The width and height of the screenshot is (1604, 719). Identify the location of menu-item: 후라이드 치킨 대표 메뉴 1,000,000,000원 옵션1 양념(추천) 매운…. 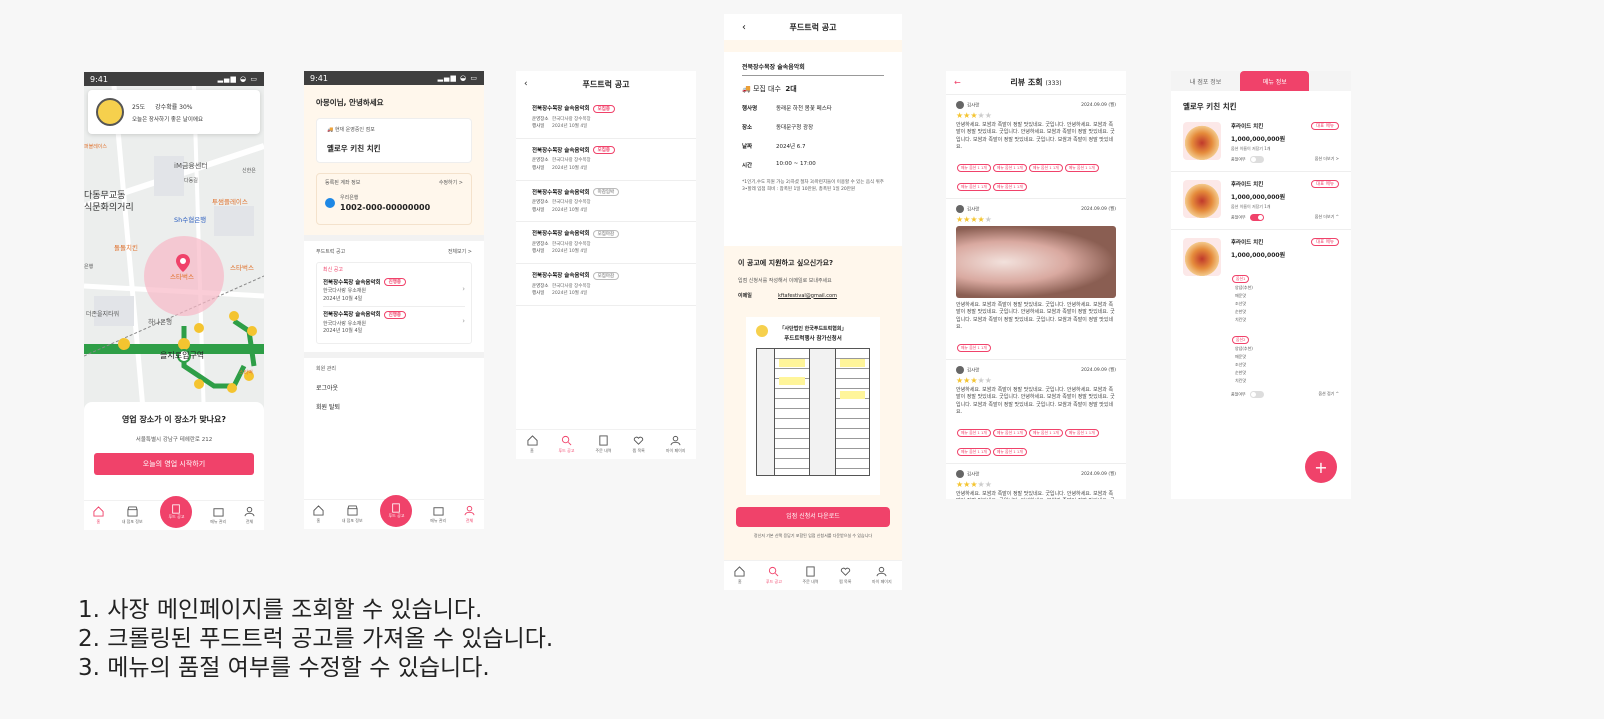
(1261, 318).